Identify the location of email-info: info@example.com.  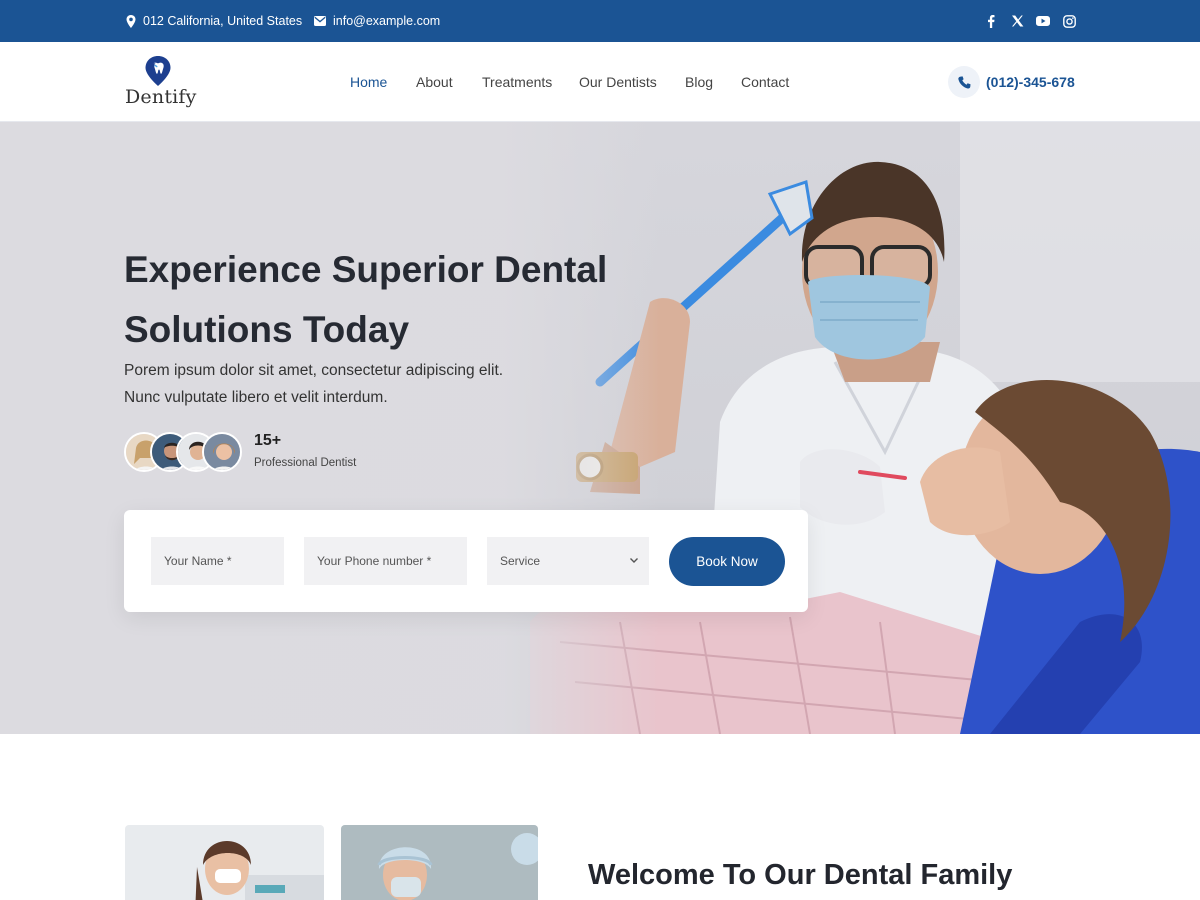
(377, 21).